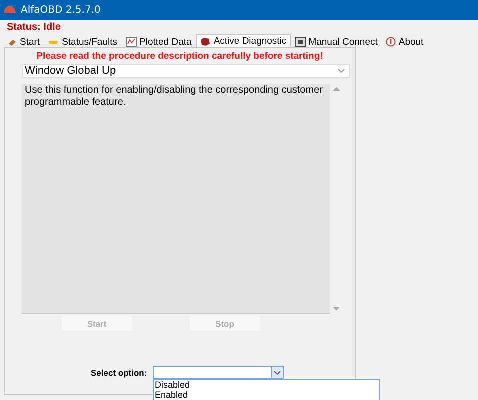  Describe the element at coordinates (336, 41) in the screenshot. I see `tab: Manual Connect` at that location.